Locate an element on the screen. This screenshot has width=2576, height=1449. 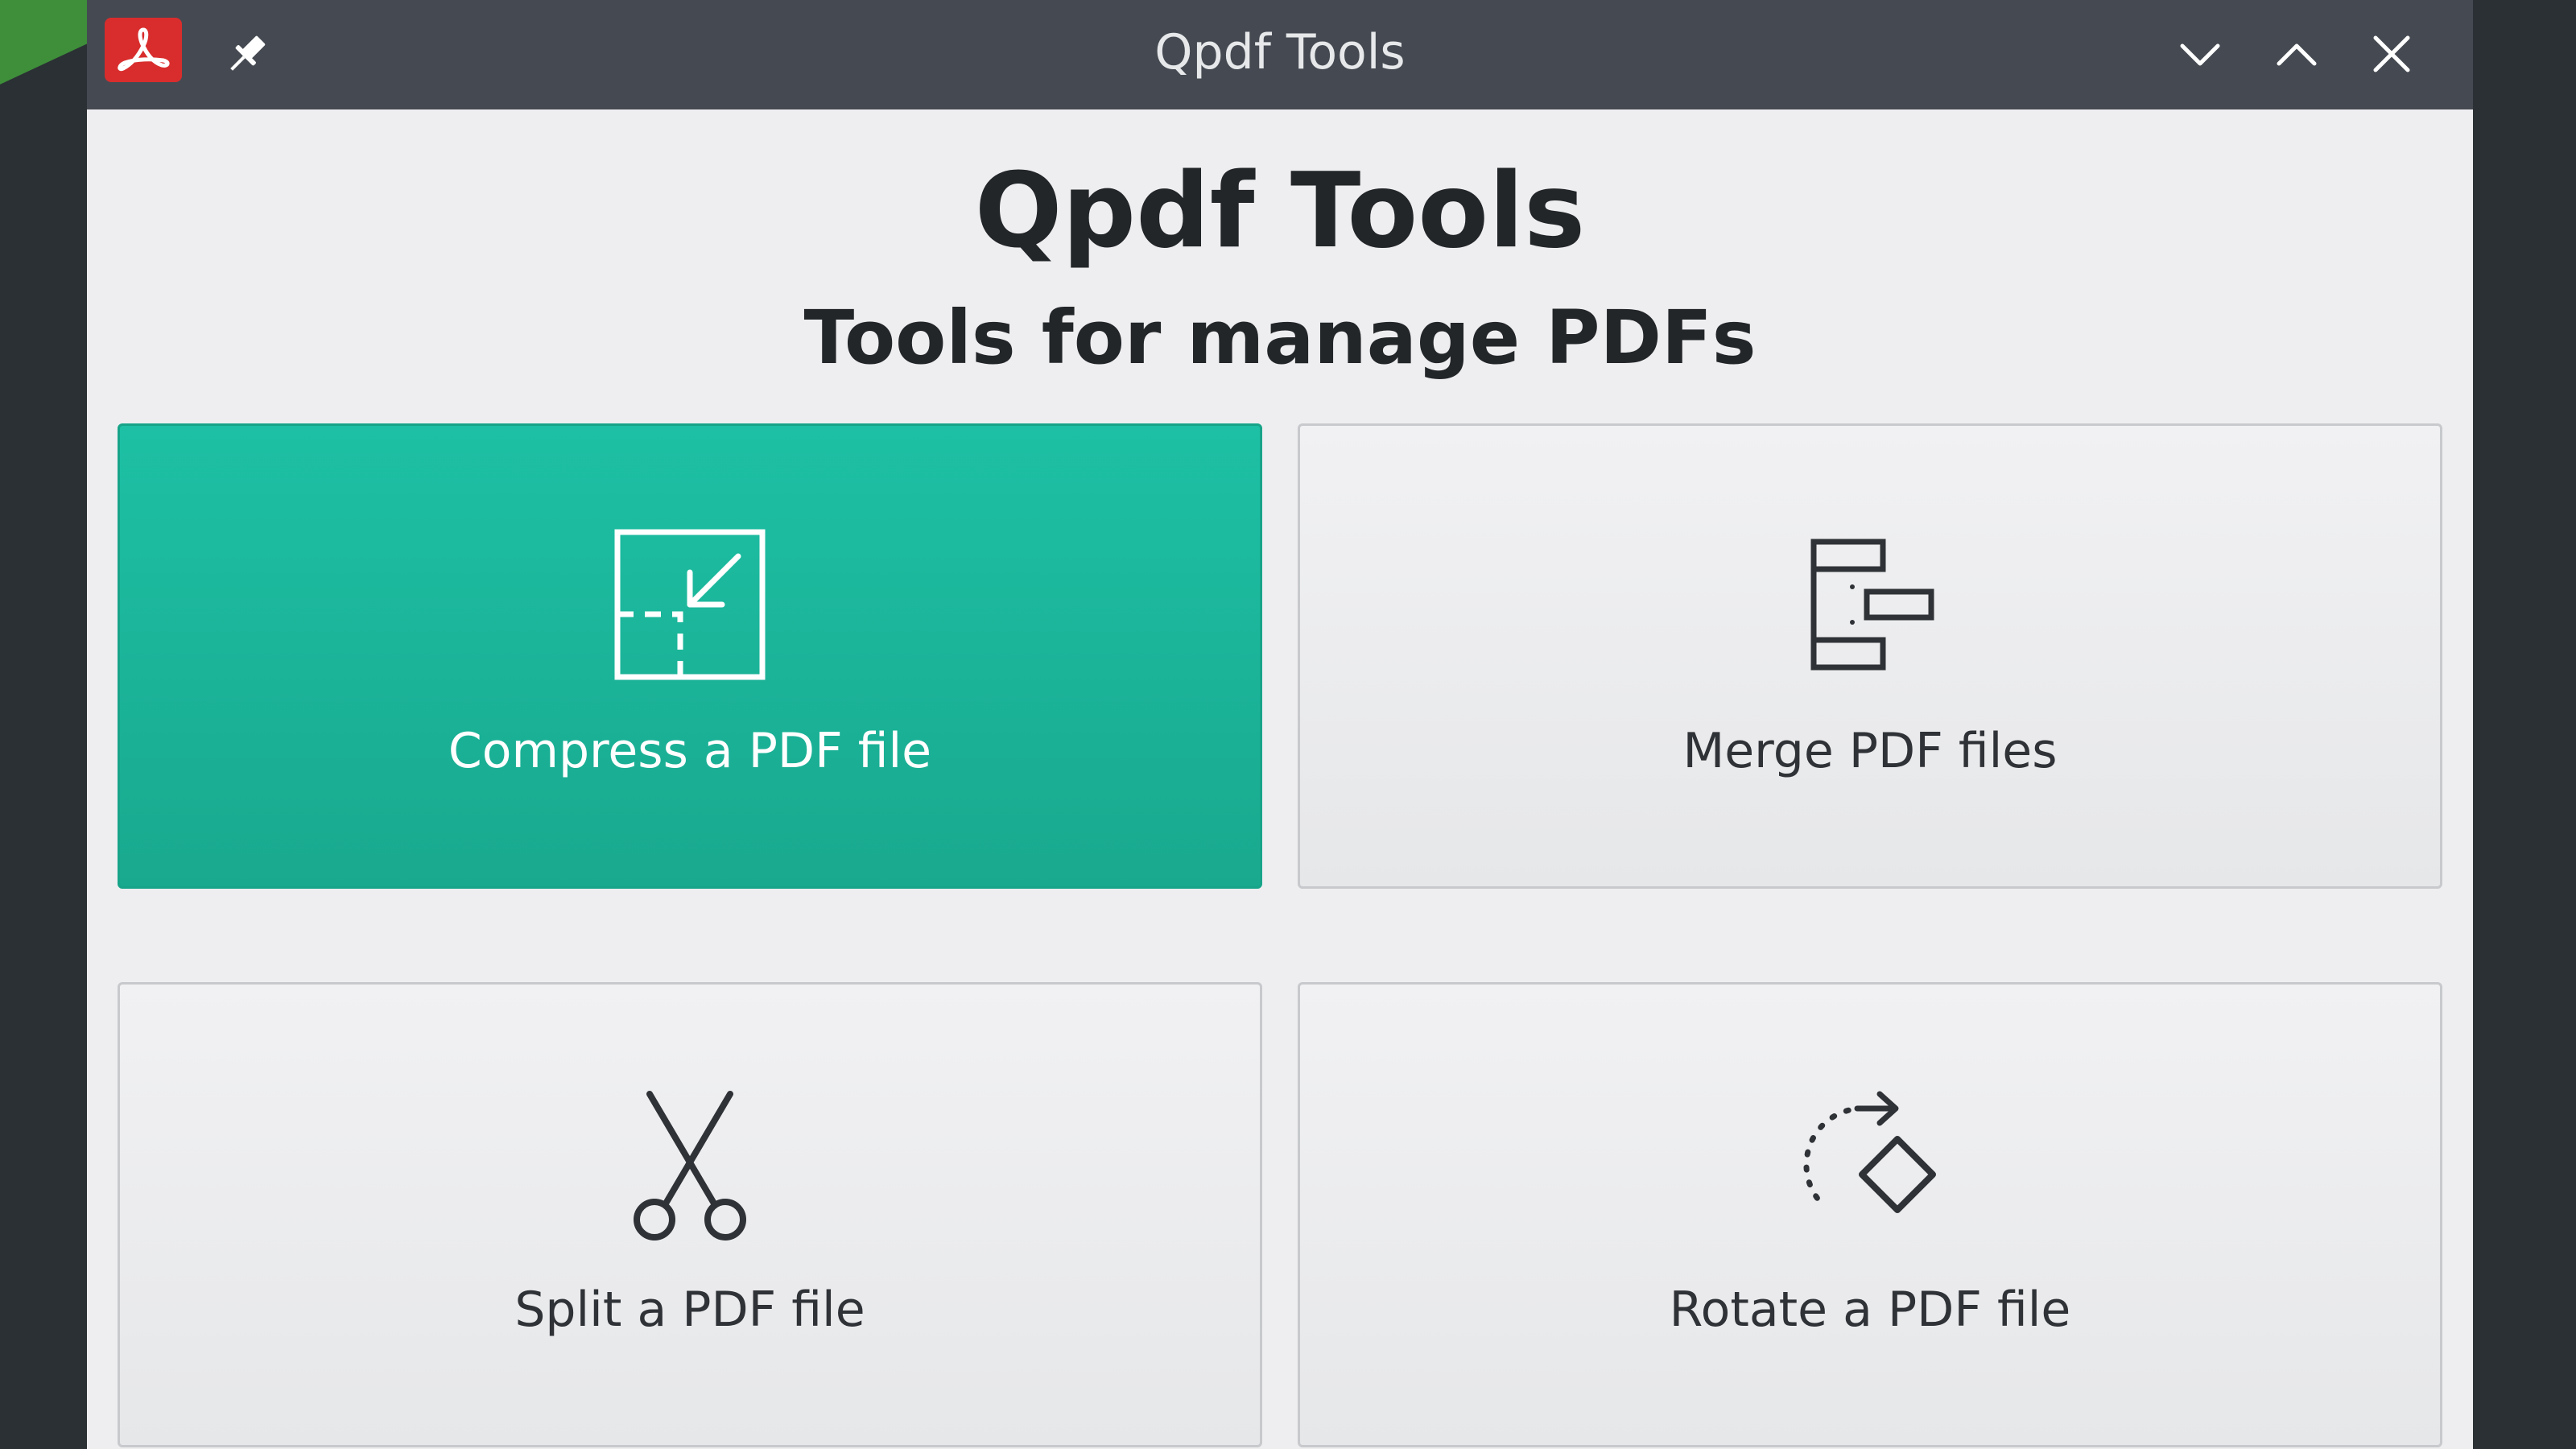
pin-icon is located at coordinates (246, 55).